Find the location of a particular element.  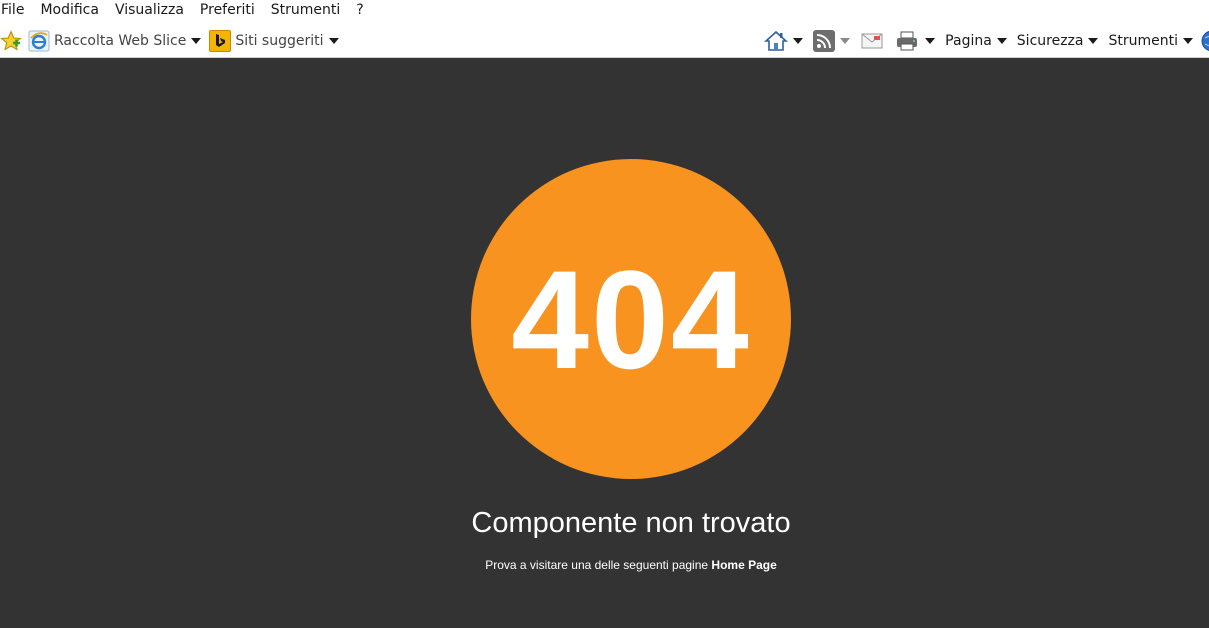

menu-file: File is located at coordinates (16, 10).